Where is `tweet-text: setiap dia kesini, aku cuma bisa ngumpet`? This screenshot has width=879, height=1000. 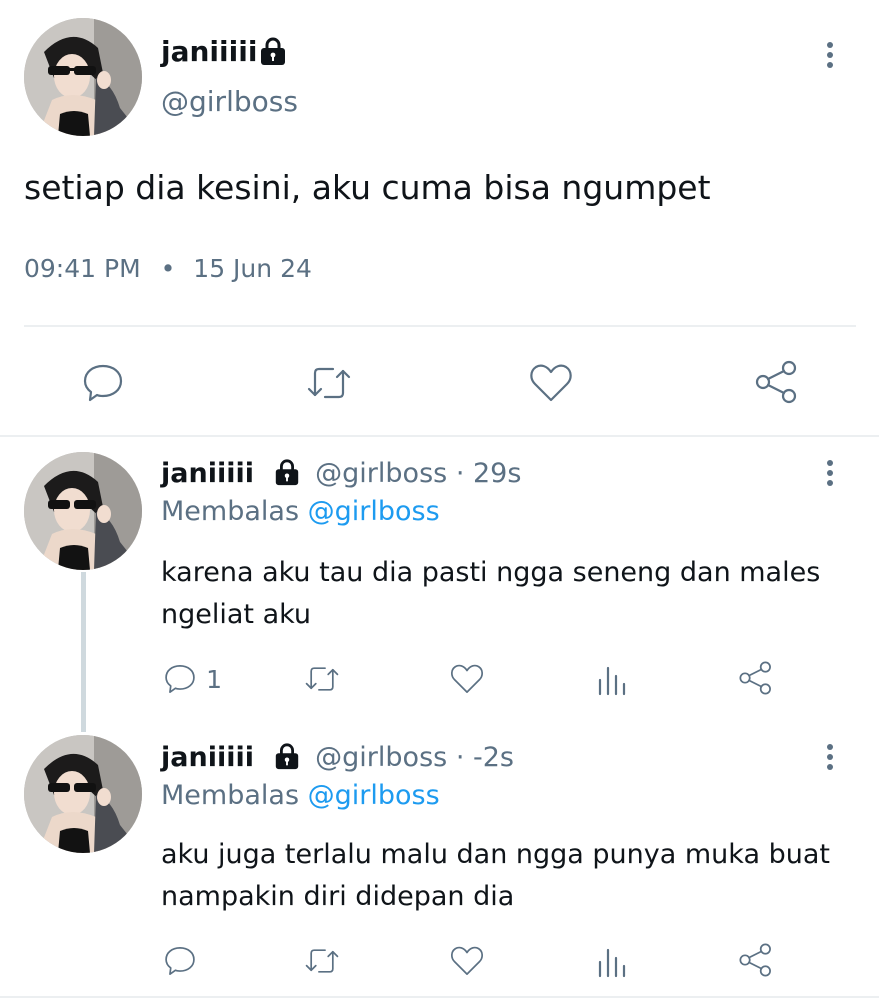
tweet-text: setiap dia kesini, aku cuma bisa ngumpet is located at coordinates (367, 187).